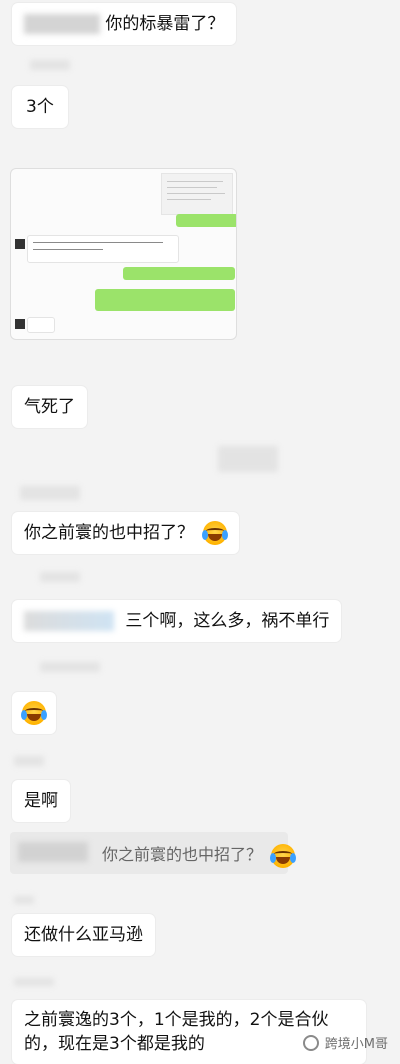  I want to click on message-text: 三个啊，这么多，祸不单行, so click(227, 621).